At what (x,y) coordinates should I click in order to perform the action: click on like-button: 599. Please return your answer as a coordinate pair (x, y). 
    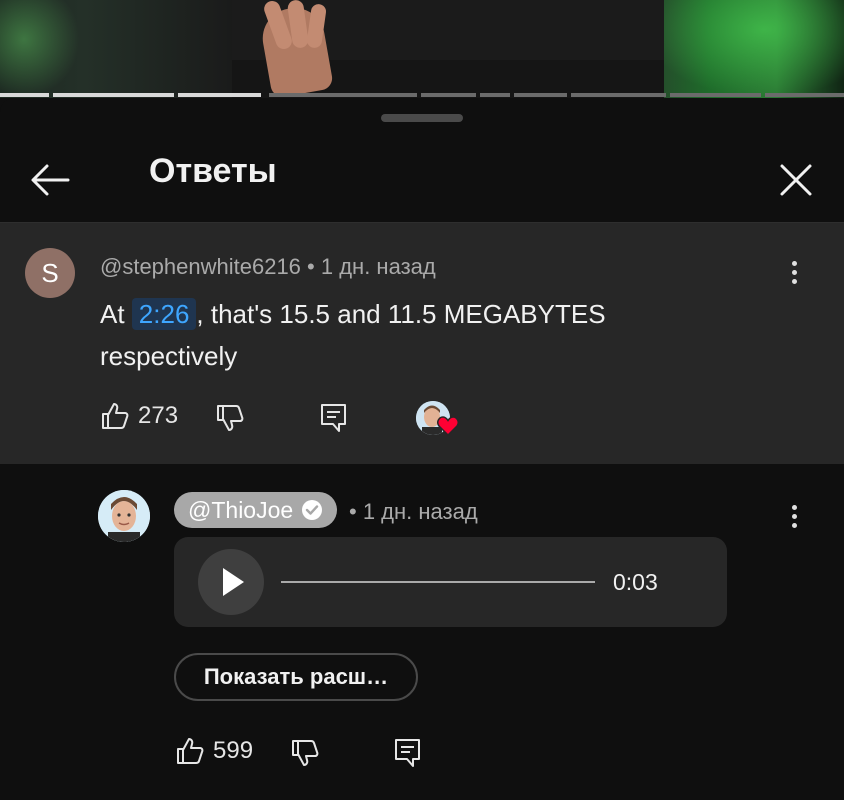
    Looking at the image, I should click on (214, 751).